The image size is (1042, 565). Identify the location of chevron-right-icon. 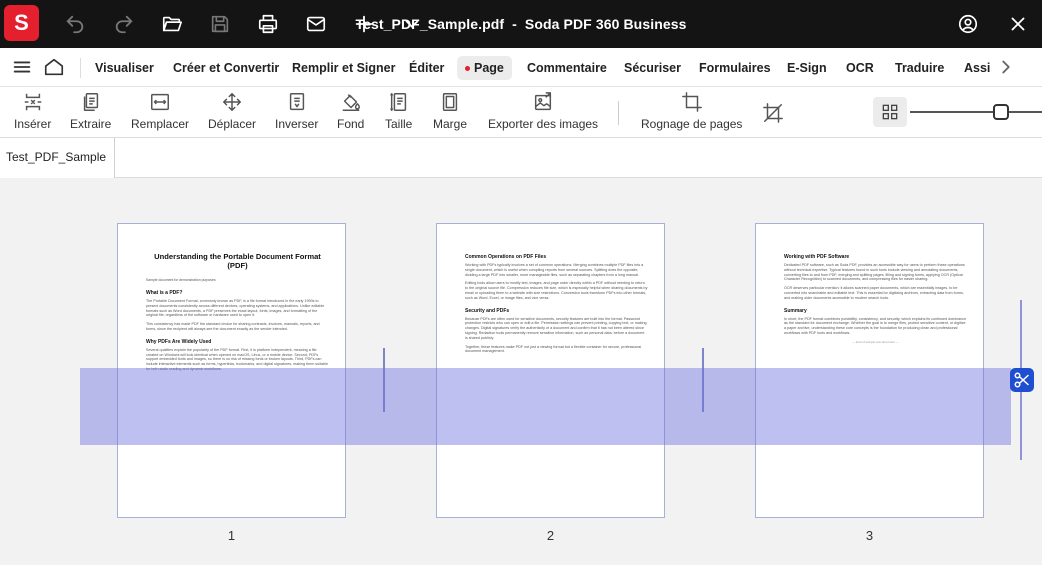
(1006, 67).